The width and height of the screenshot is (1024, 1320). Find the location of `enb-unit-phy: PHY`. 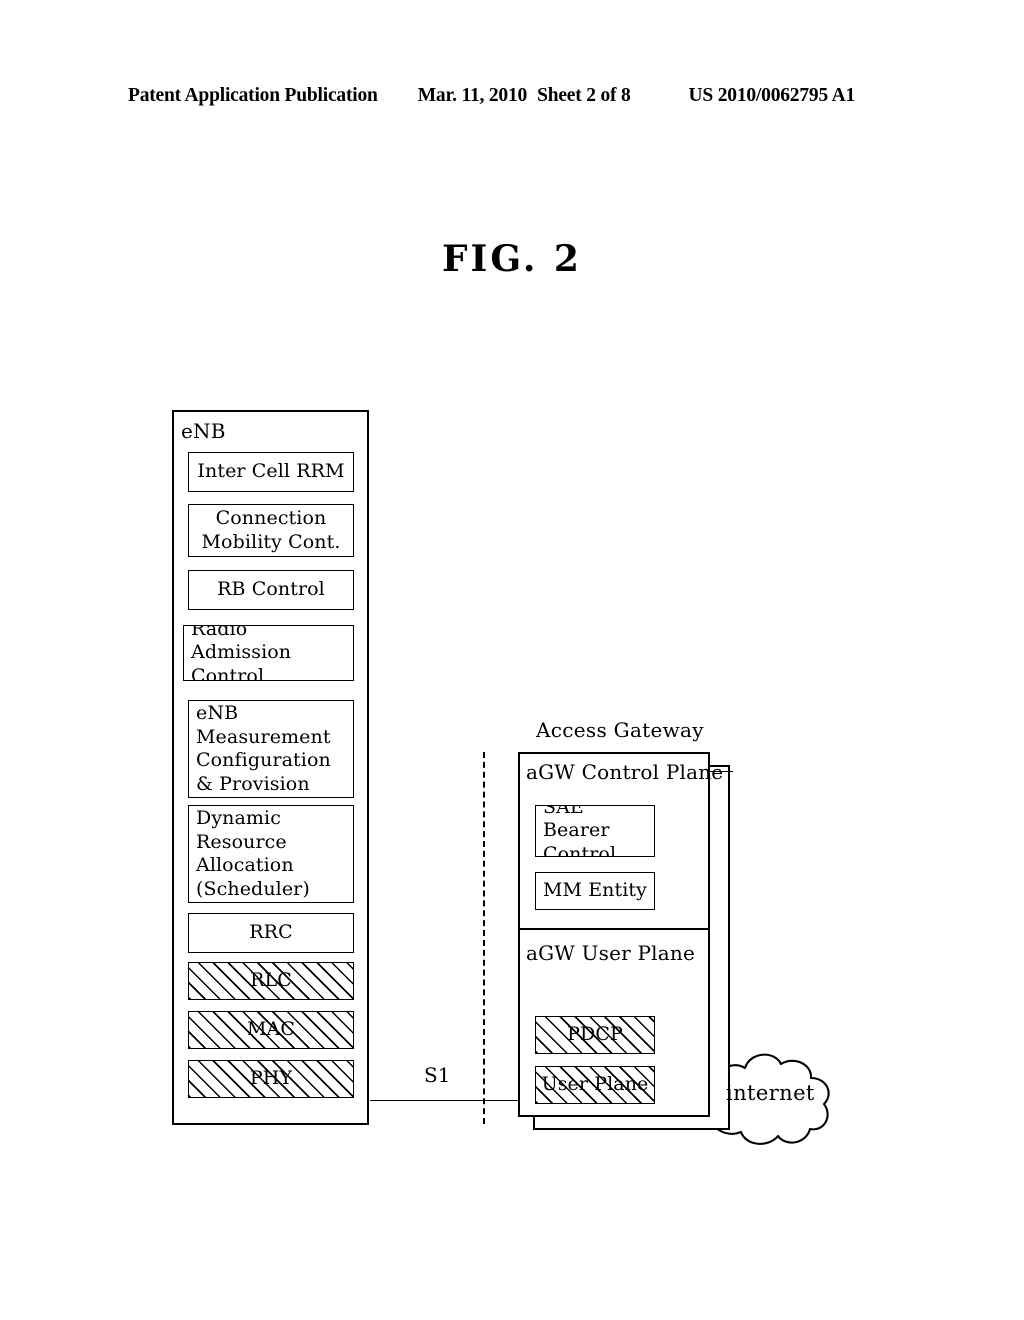

enb-unit-phy: PHY is located at coordinates (271, 1079).